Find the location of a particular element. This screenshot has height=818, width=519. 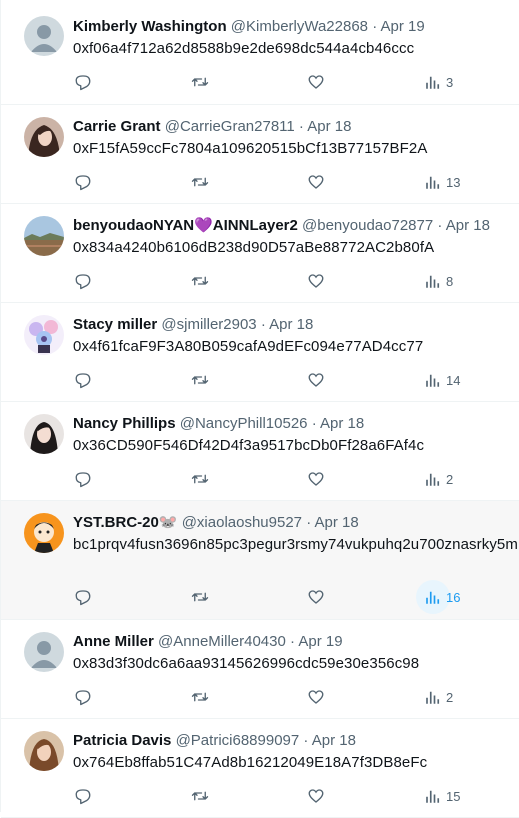

tweet-header: Patricia Davis @Patrici68899097 · Apr 18 is located at coordinates (296, 741).